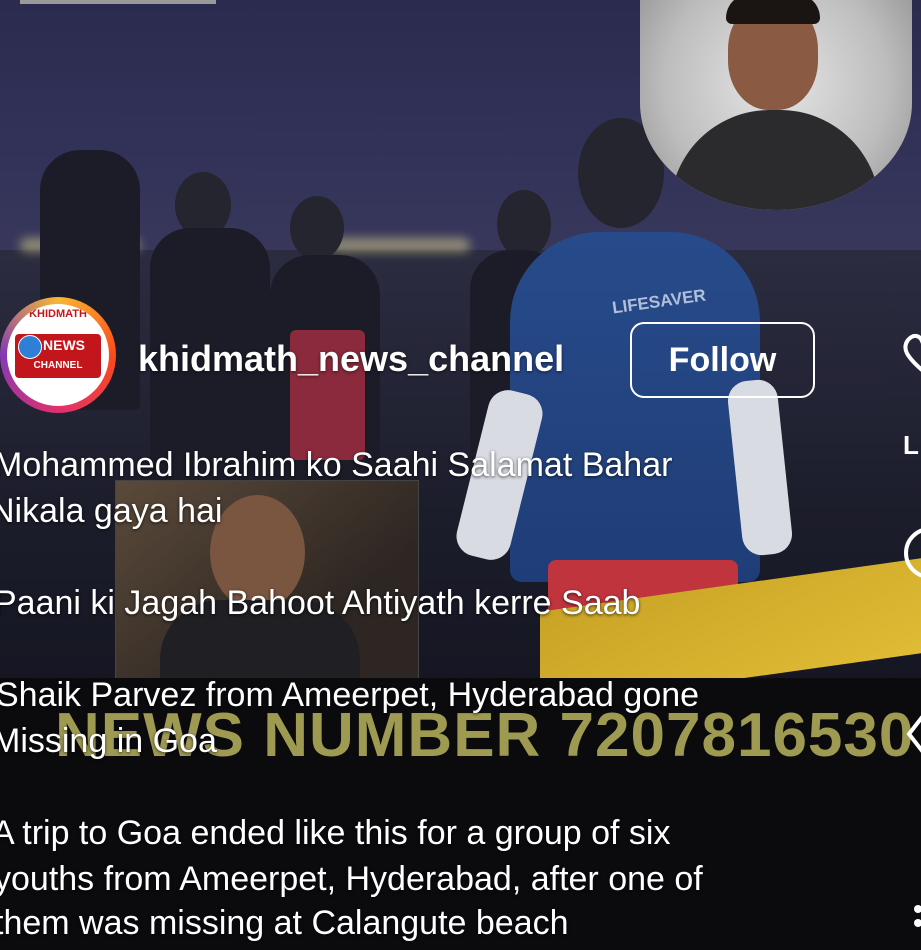 The width and height of the screenshot is (921, 950). I want to click on caption-line: Mohammed Ibrahim ko Saahi Salamat Bahar, so click(336, 465).